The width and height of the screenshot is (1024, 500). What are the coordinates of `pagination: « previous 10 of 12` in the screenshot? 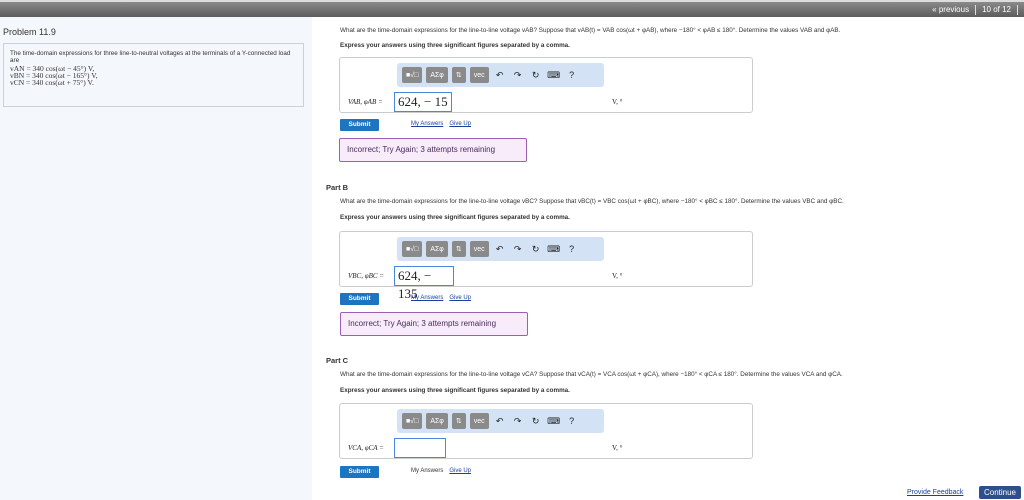 It's located at (975, 10).